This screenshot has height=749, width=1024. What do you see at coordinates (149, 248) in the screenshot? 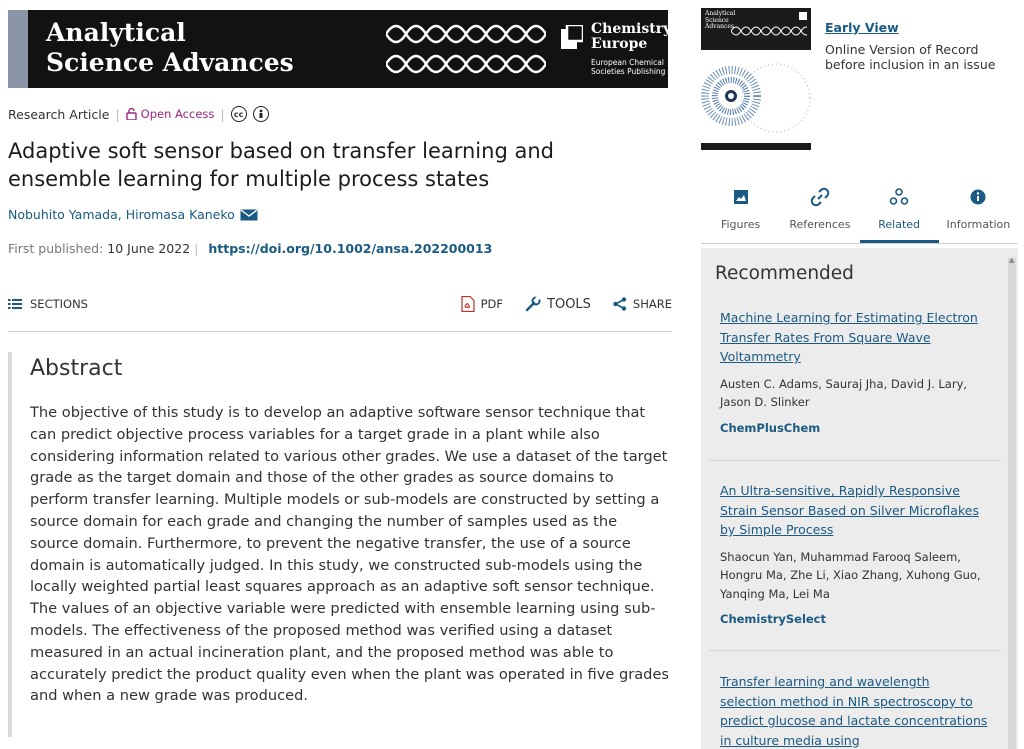
I see `published-date: 10 June 2022` at bounding box center [149, 248].